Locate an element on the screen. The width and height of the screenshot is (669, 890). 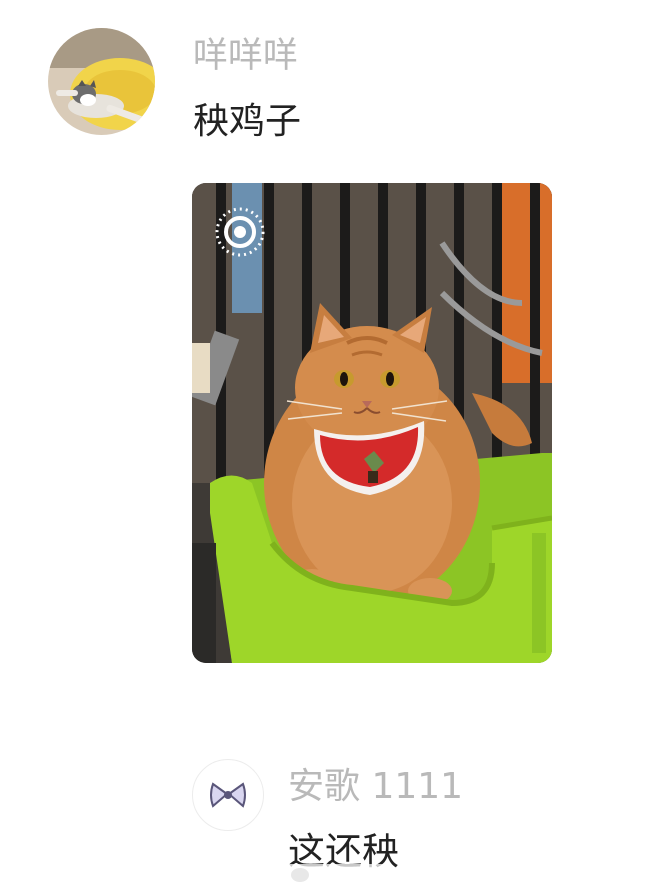
bow-ribbon-icon is located at coordinates (228, 795).